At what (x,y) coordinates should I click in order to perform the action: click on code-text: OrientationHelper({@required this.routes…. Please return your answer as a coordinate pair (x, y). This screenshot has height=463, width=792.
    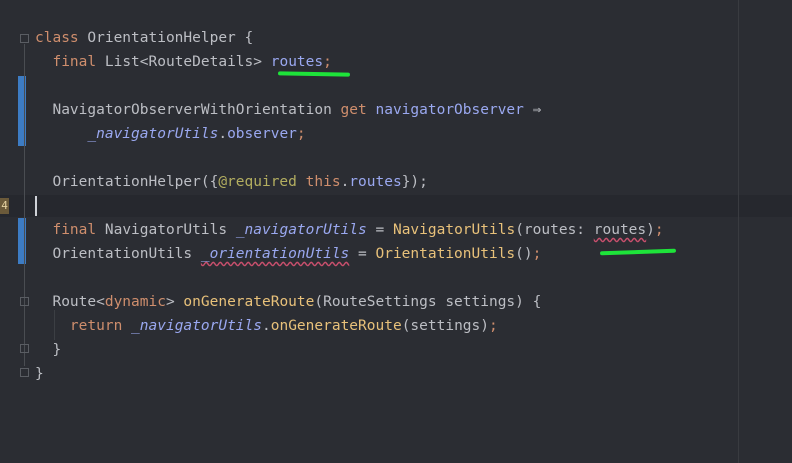
    Looking at the image, I should click on (231, 182).